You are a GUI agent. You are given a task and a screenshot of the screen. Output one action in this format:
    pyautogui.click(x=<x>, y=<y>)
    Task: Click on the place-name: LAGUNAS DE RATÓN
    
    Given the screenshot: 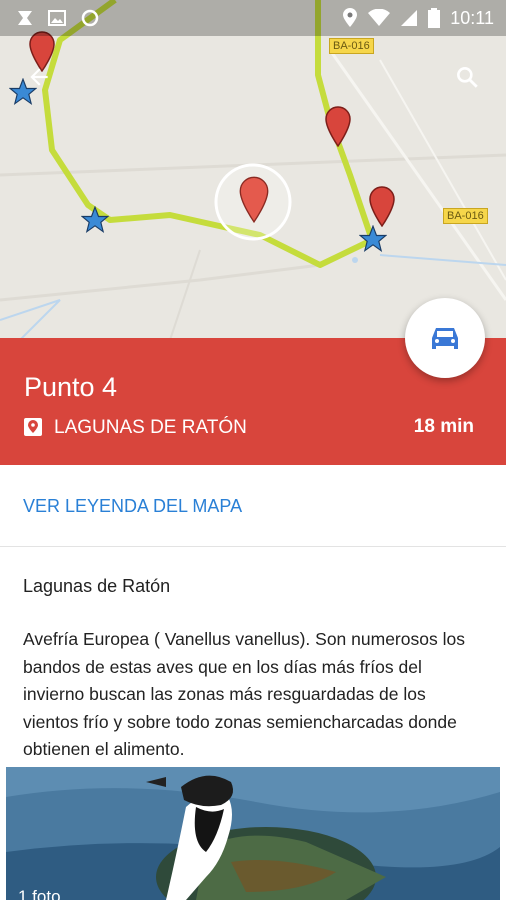 What is the action you would take?
    pyautogui.click(x=150, y=427)
    